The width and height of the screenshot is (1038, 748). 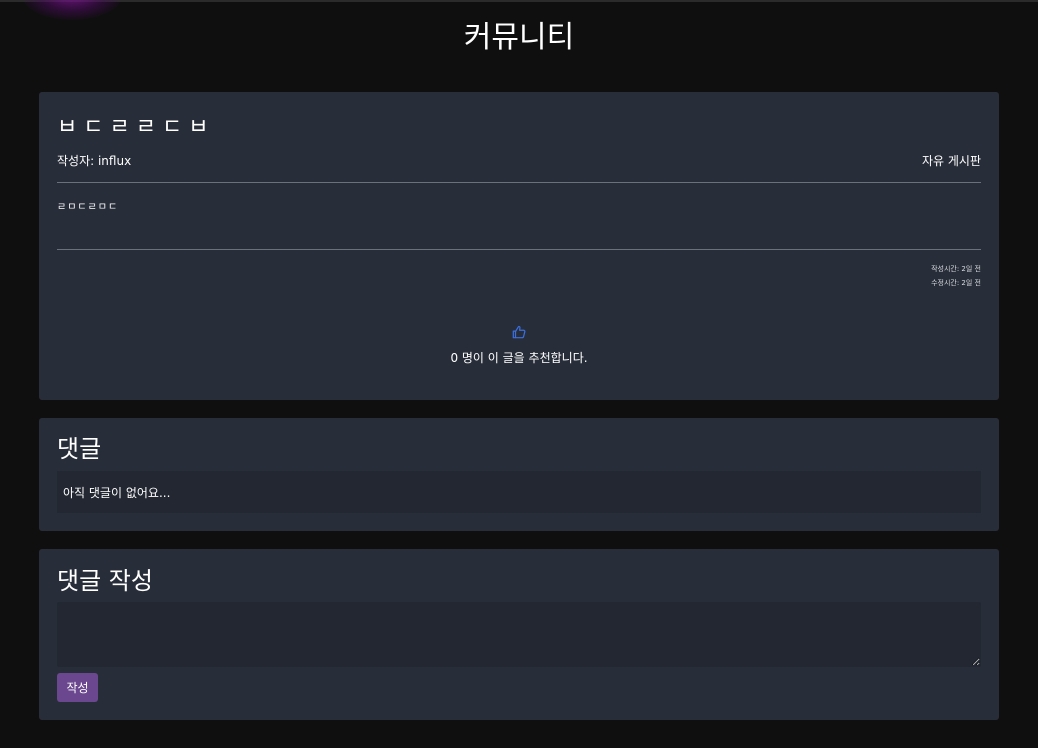 What do you see at coordinates (136, 127) in the screenshot?
I see `post-title: ㅂㄷㄹㄹㄷㅂ` at bounding box center [136, 127].